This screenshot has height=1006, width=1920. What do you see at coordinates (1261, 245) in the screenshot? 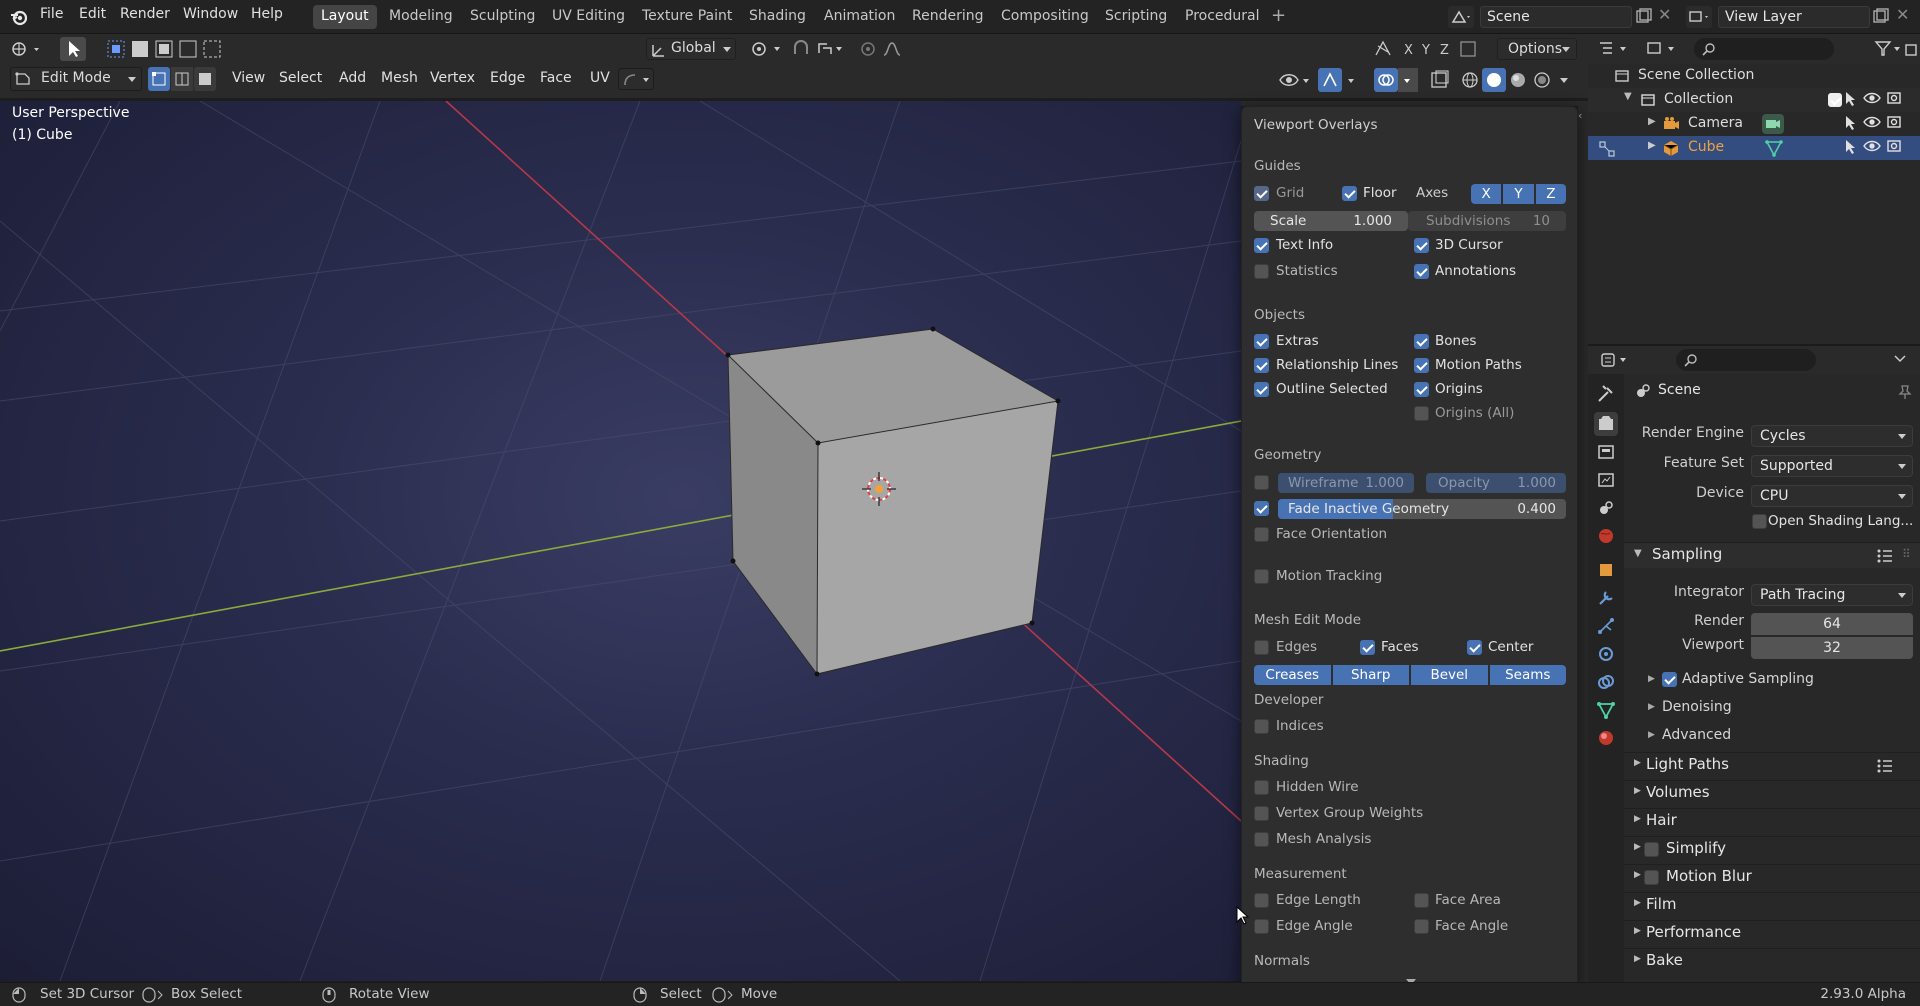
I see `text-info-checkbox` at bounding box center [1261, 245].